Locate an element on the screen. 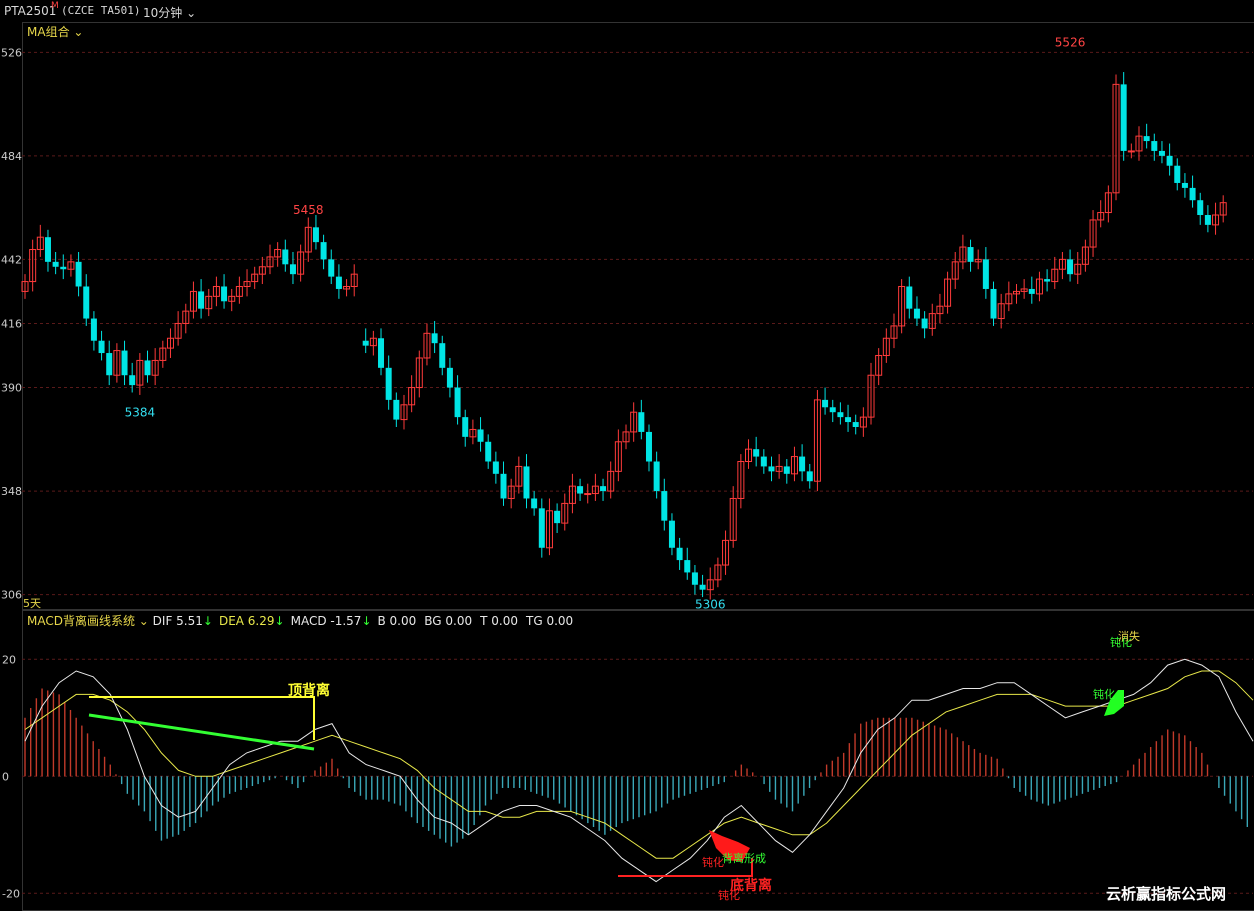  vanish-label: 消失 is located at coordinates (1129, 636).